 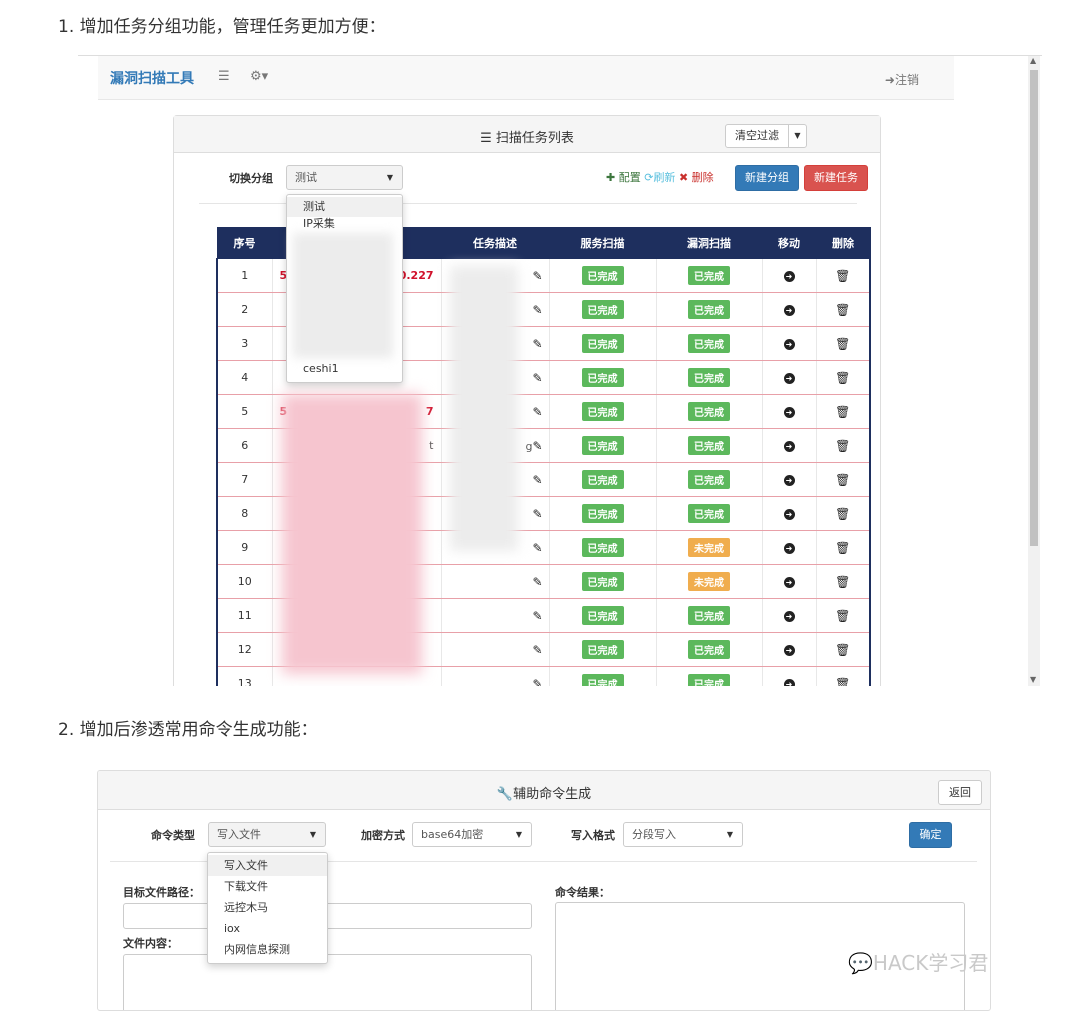 I want to click on cmd-type-option: iox, so click(x=267, y=928).